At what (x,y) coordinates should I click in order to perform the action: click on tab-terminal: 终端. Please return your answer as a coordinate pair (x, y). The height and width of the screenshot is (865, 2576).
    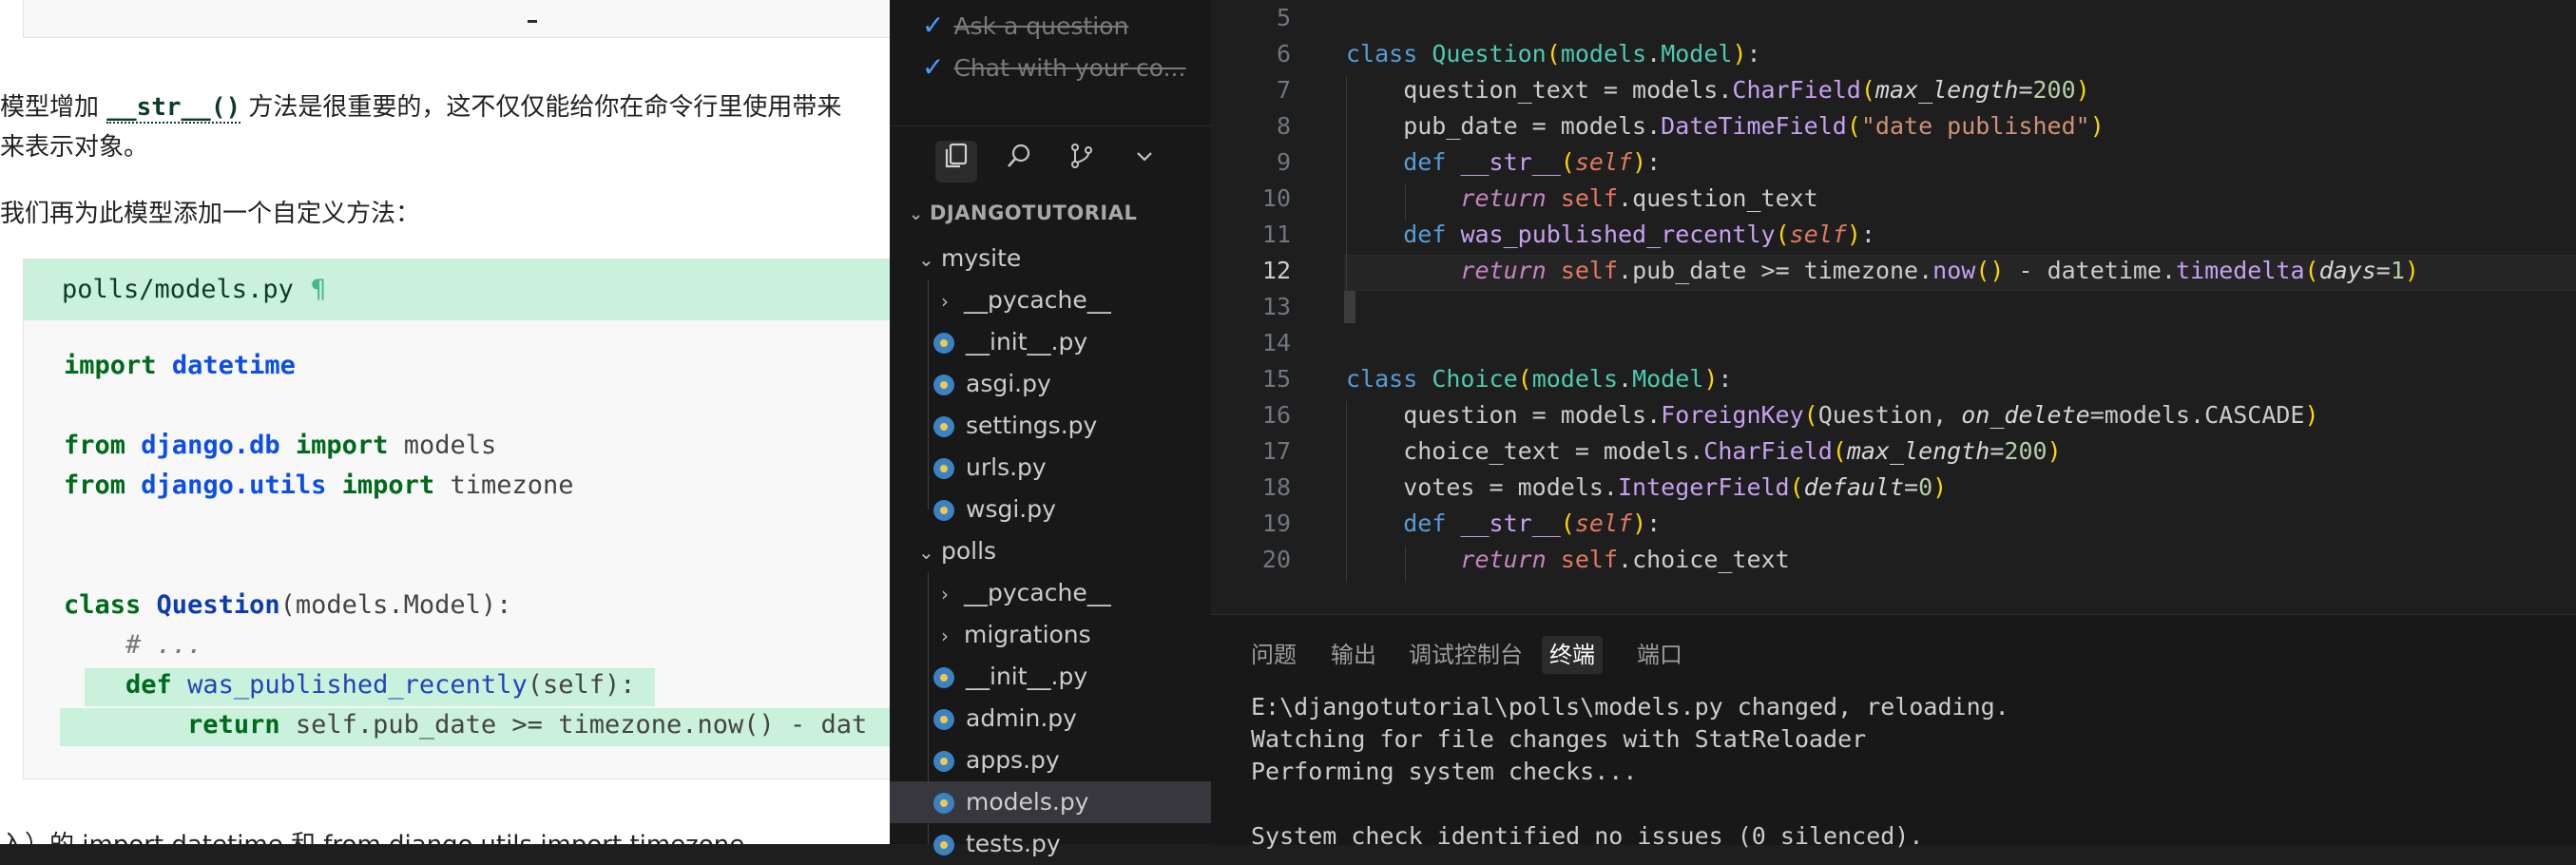
    Looking at the image, I should click on (1573, 655).